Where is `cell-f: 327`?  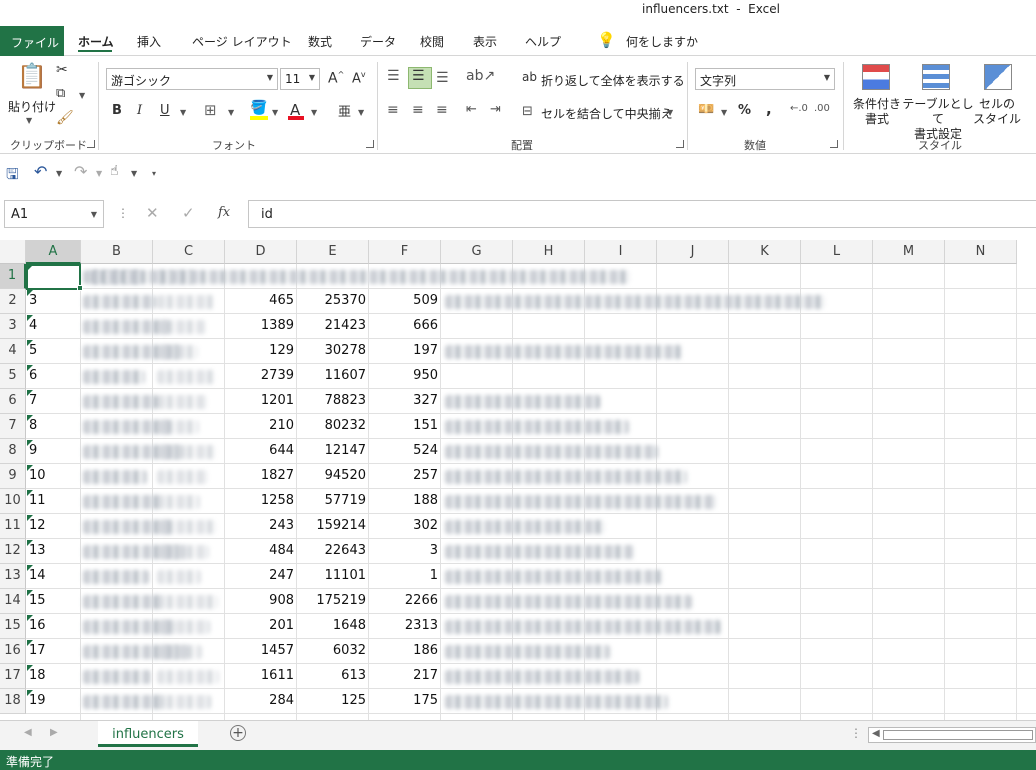
cell-f: 327 is located at coordinates (405, 401).